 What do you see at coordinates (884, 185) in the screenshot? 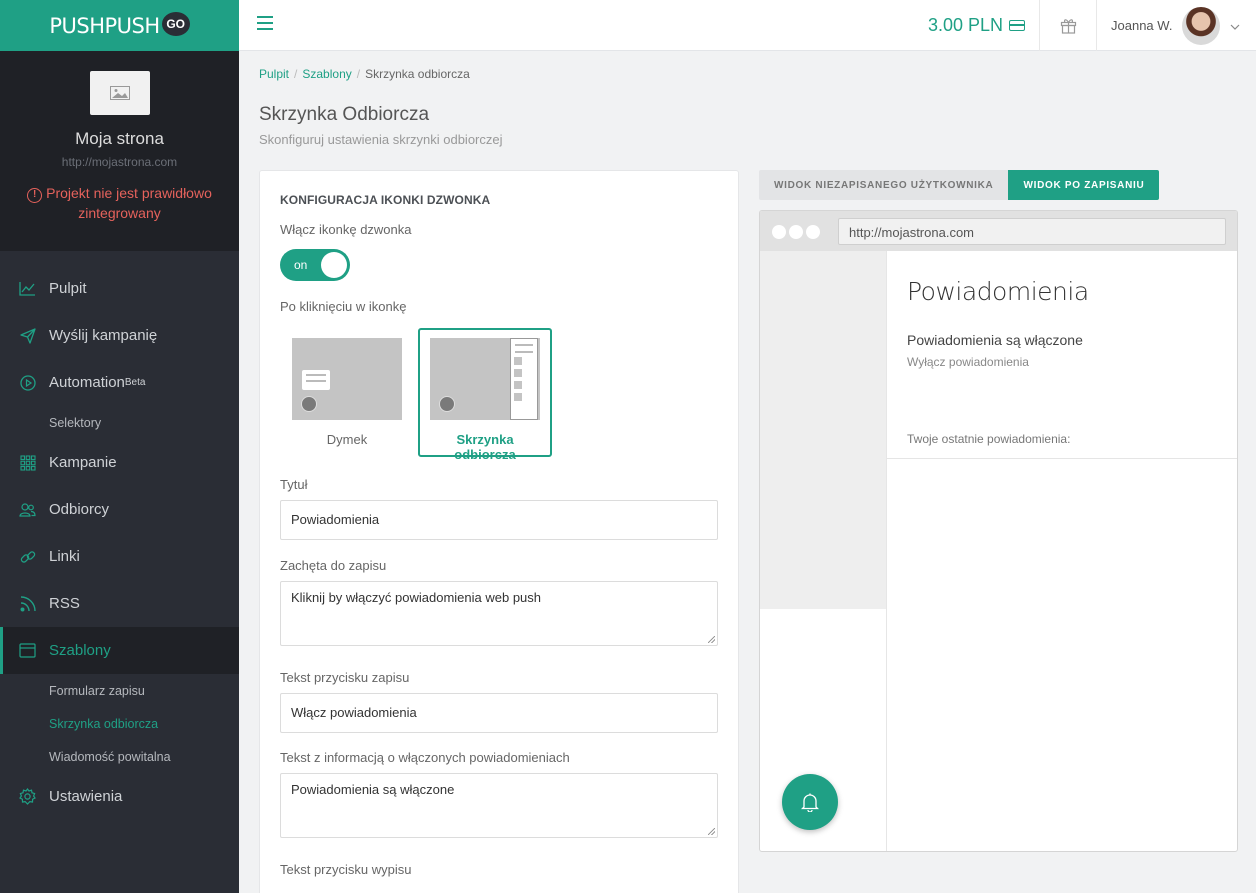
I see `tab-unsaved-user-view: WIDOK NIEZAPISANEGO UŻYTKOWNIKA` at bounding box center [884, 185].